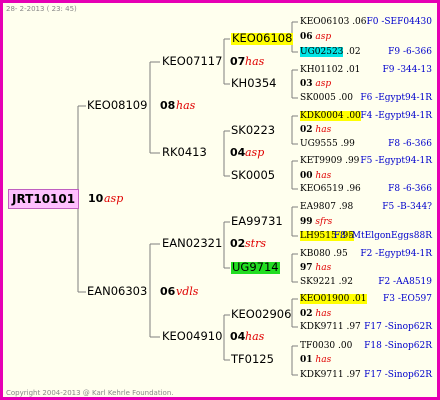  Describe the element at coordinates (399, 22) in the screenshot. I see `gen4-info-1: F0 -SEF04430` at that location.